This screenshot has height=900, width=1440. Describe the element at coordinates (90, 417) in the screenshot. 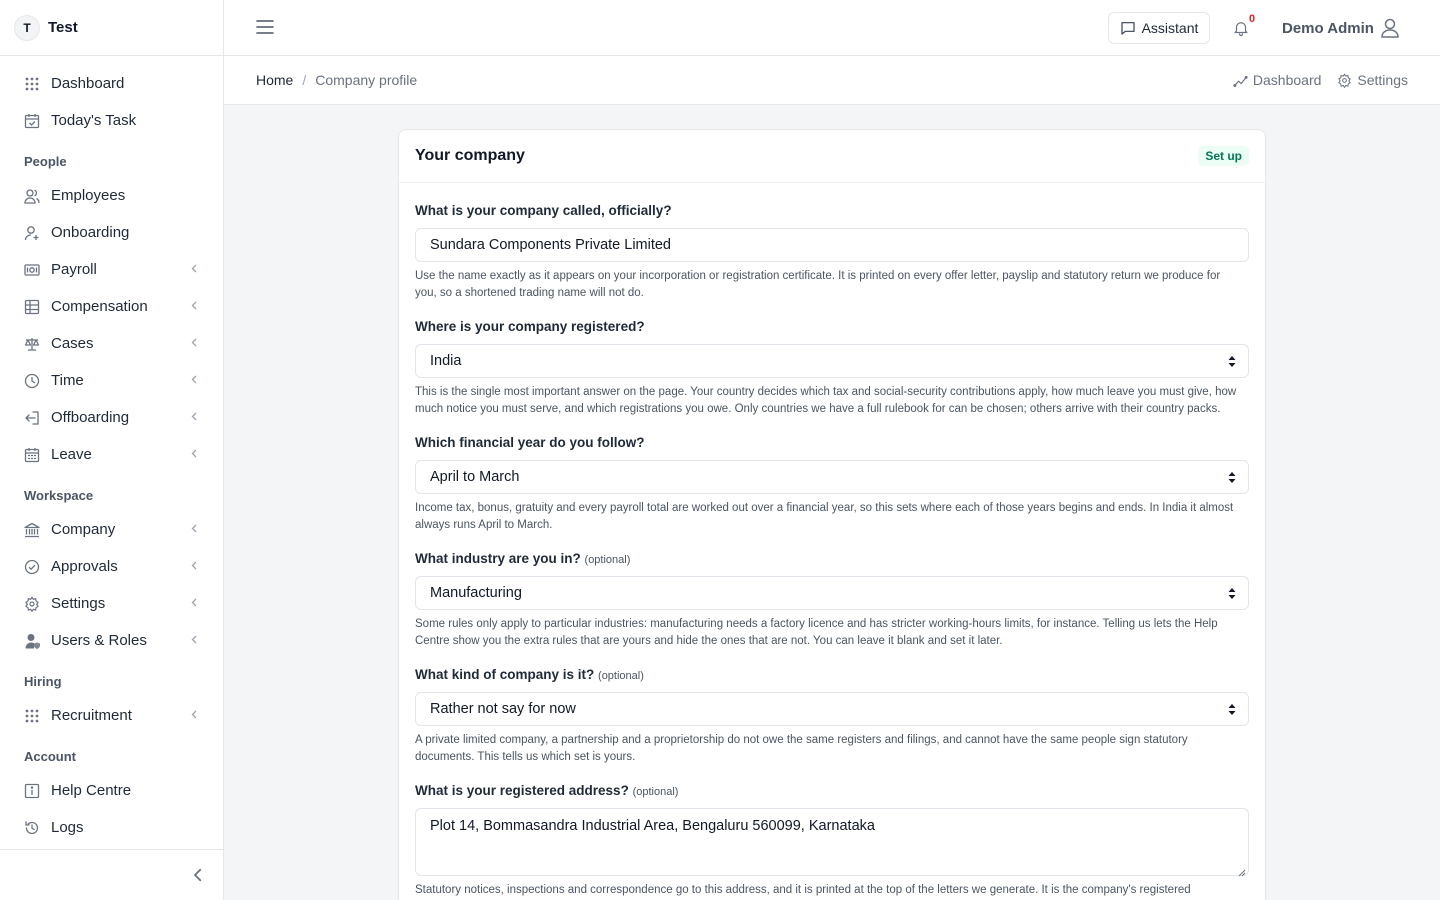

I see `sidebar-item-label: Offboarding` at that location.